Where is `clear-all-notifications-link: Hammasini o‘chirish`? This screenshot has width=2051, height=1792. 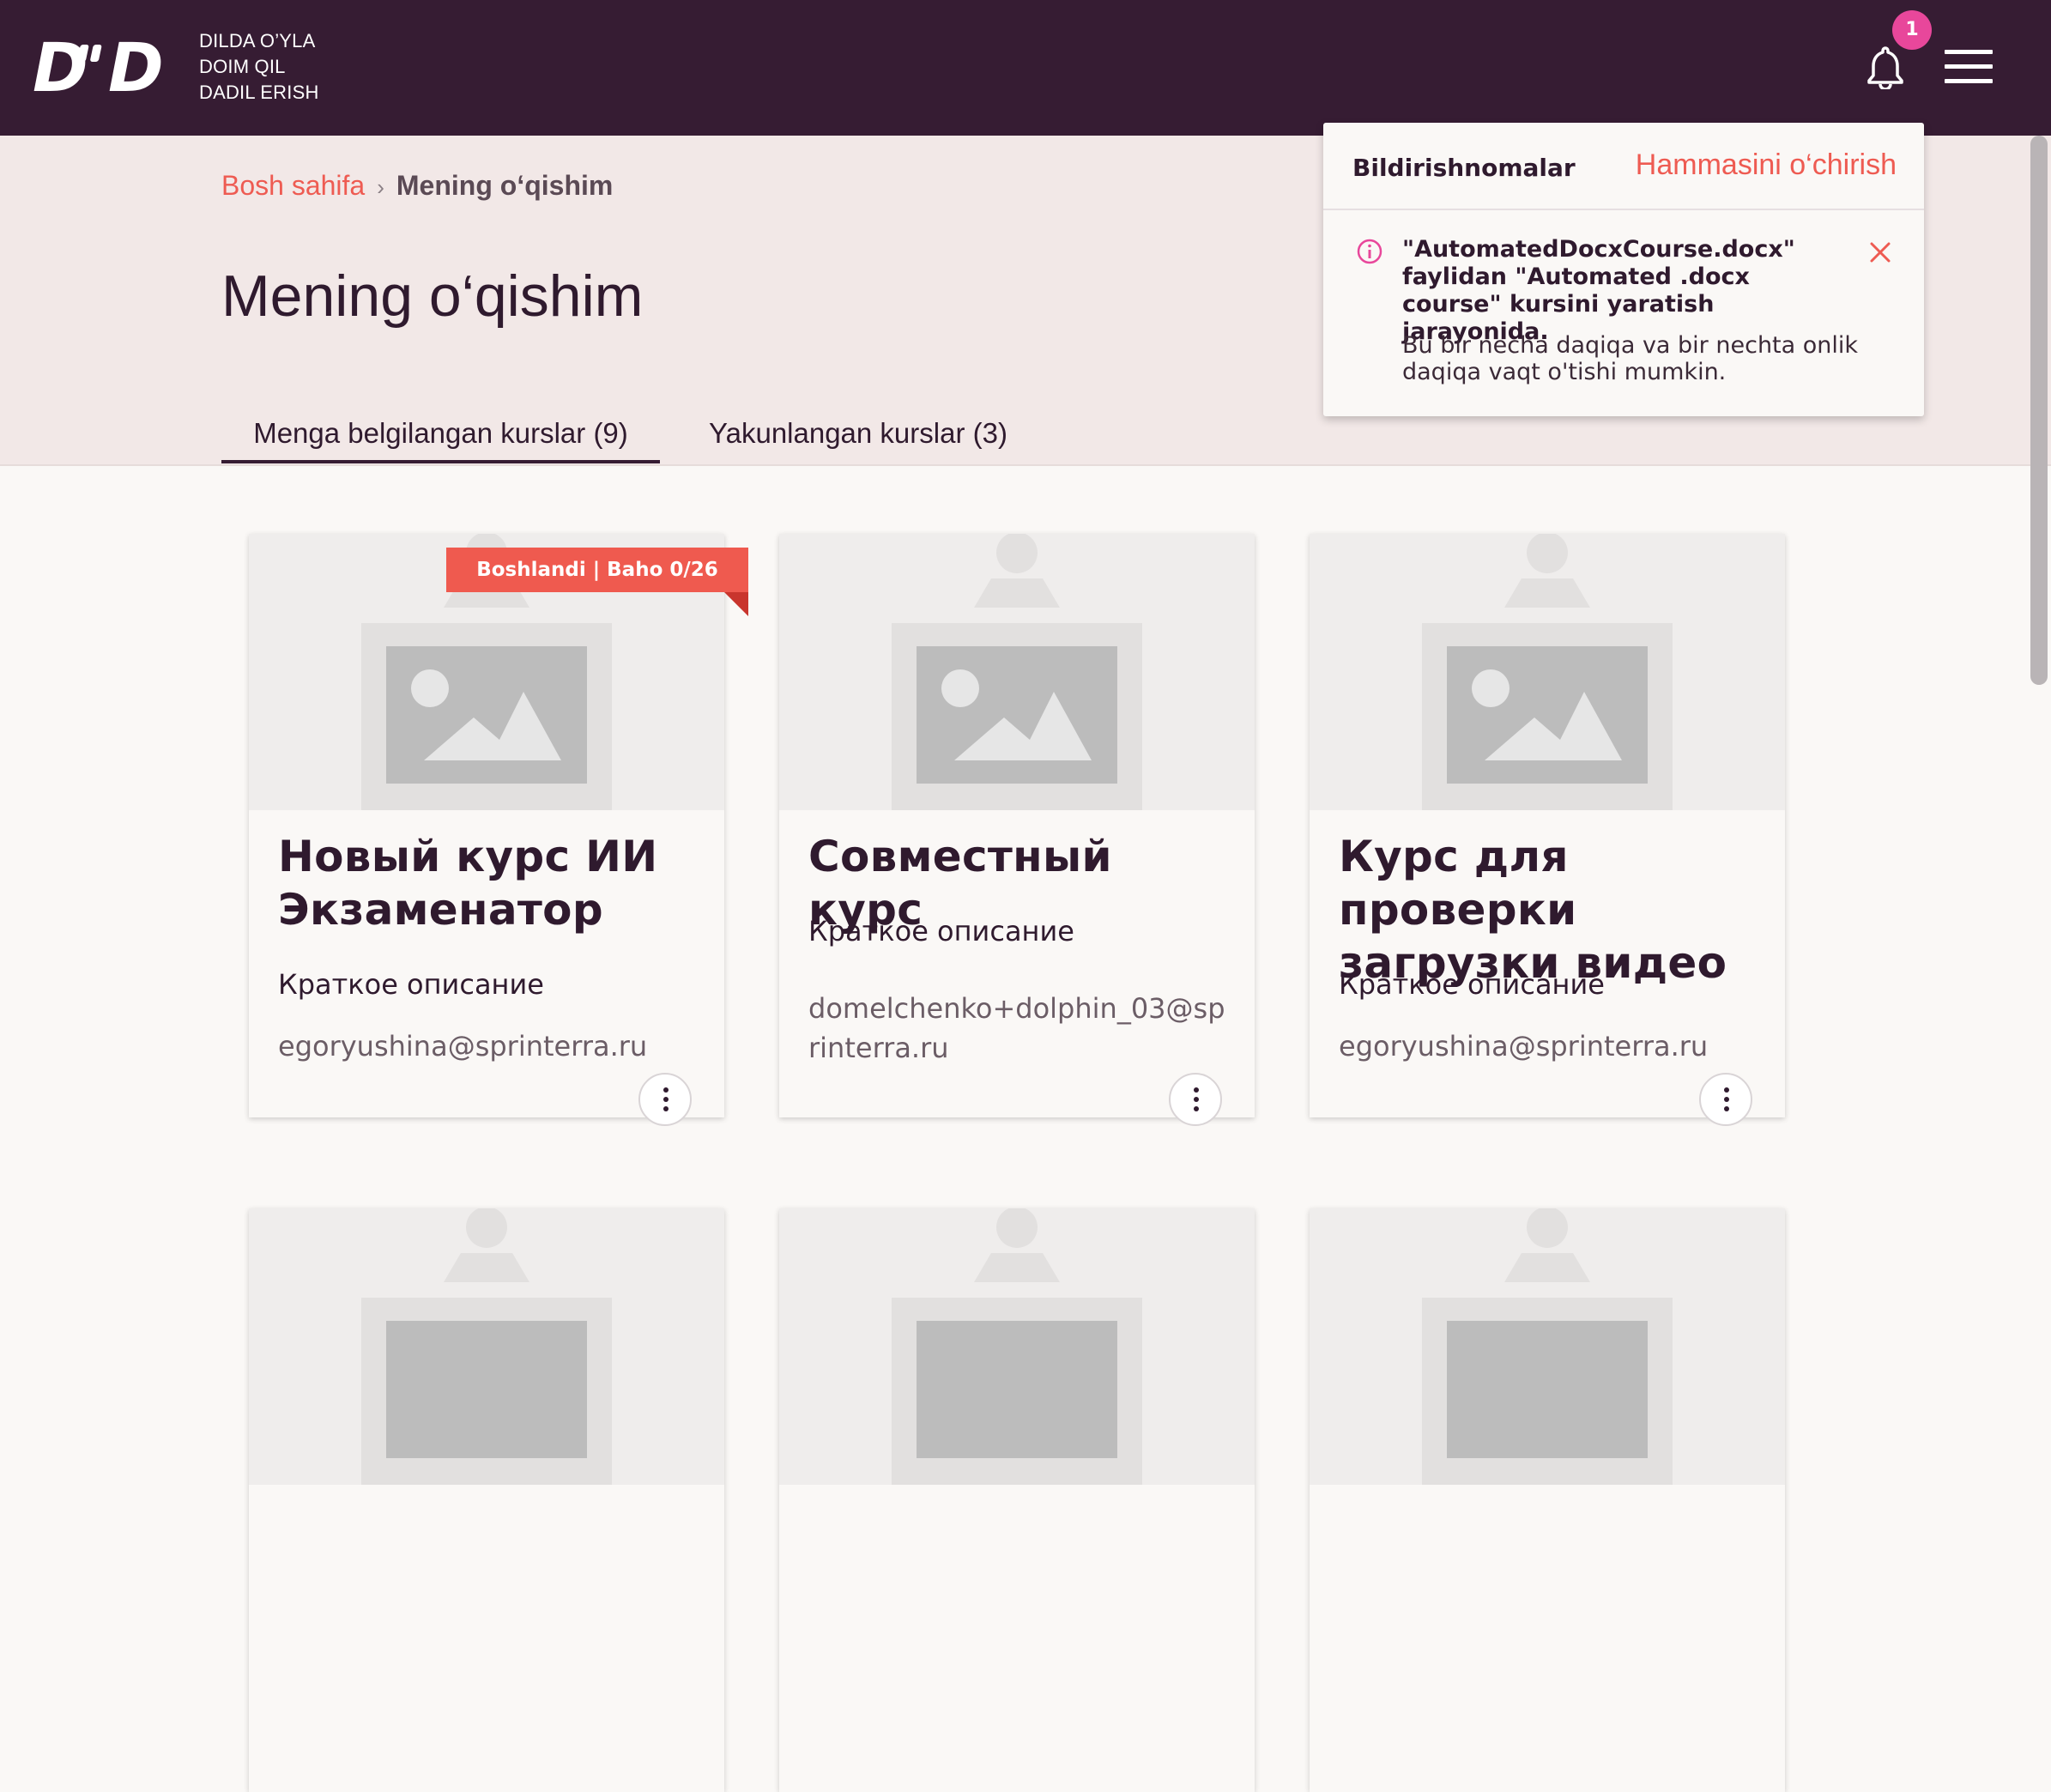
clear-all-notifications-link: Hammasini o‘chirish is located at coordinates (1766, 165).